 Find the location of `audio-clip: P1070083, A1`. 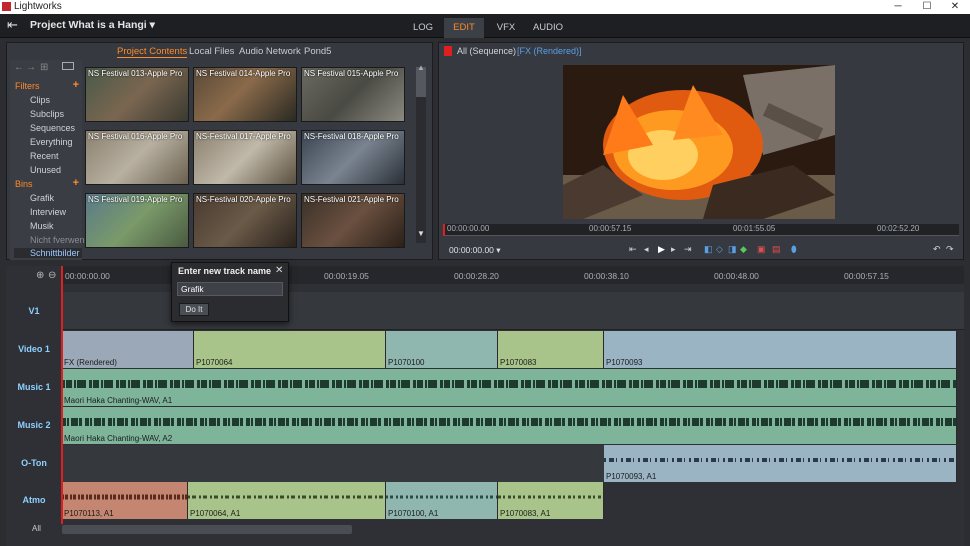

audio-clip: P1070083, A1 is located at coordinates (551, 500).